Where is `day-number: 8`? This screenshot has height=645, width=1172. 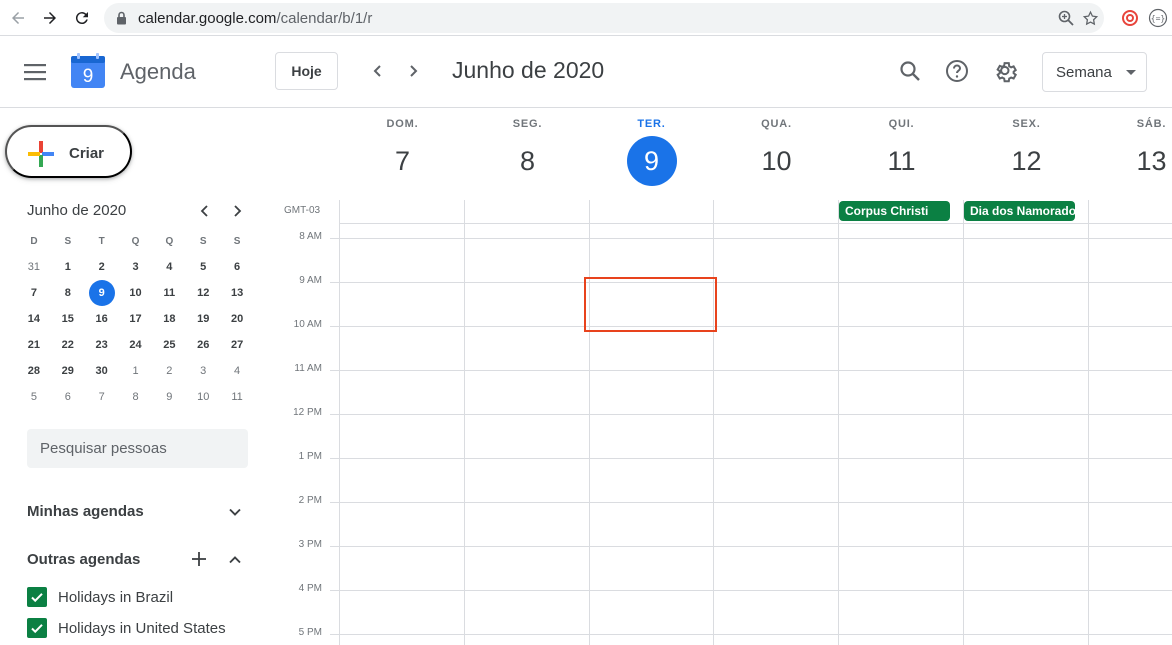
day-number: 8 is located at coordinates (528, 161).